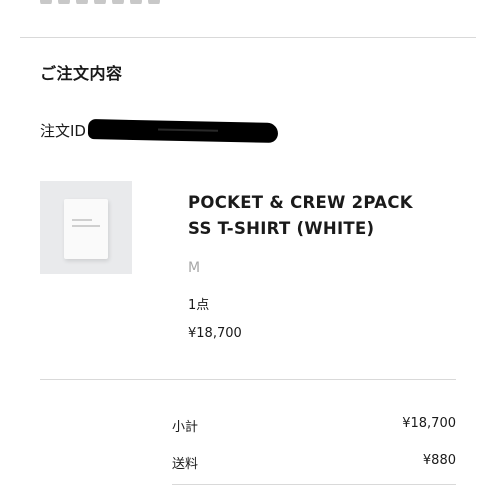  I want to click on order-details-title: ご注文内容, so click(81, 73).